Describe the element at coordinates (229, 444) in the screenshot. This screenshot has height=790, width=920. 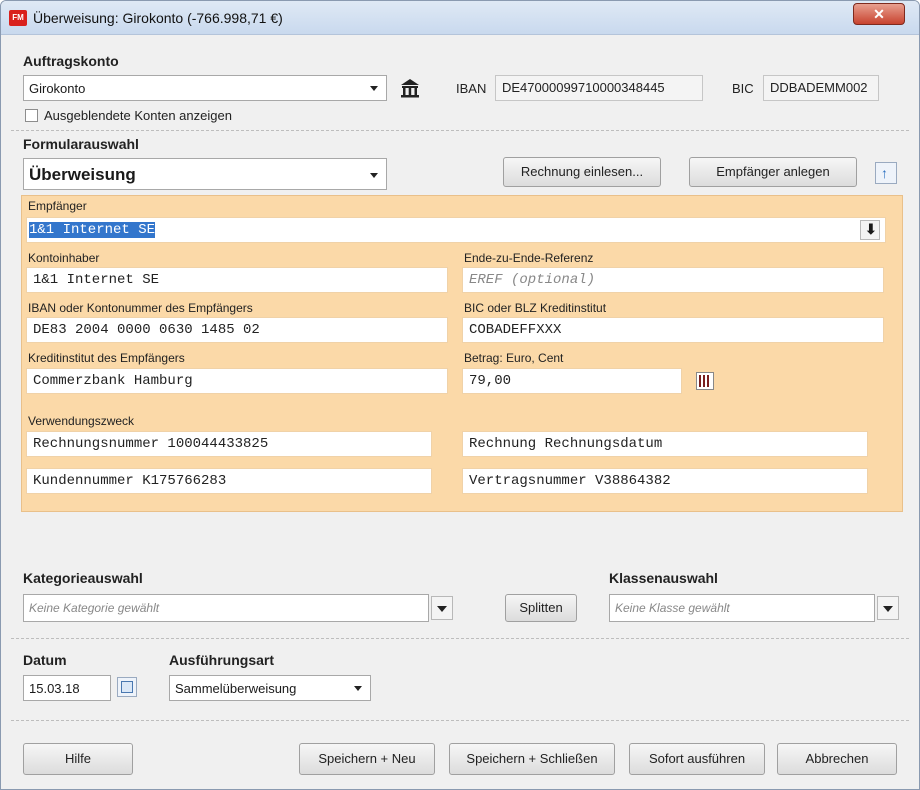
I see `purpose-line-1: Rechnungsnummer 100044433825` at that location.